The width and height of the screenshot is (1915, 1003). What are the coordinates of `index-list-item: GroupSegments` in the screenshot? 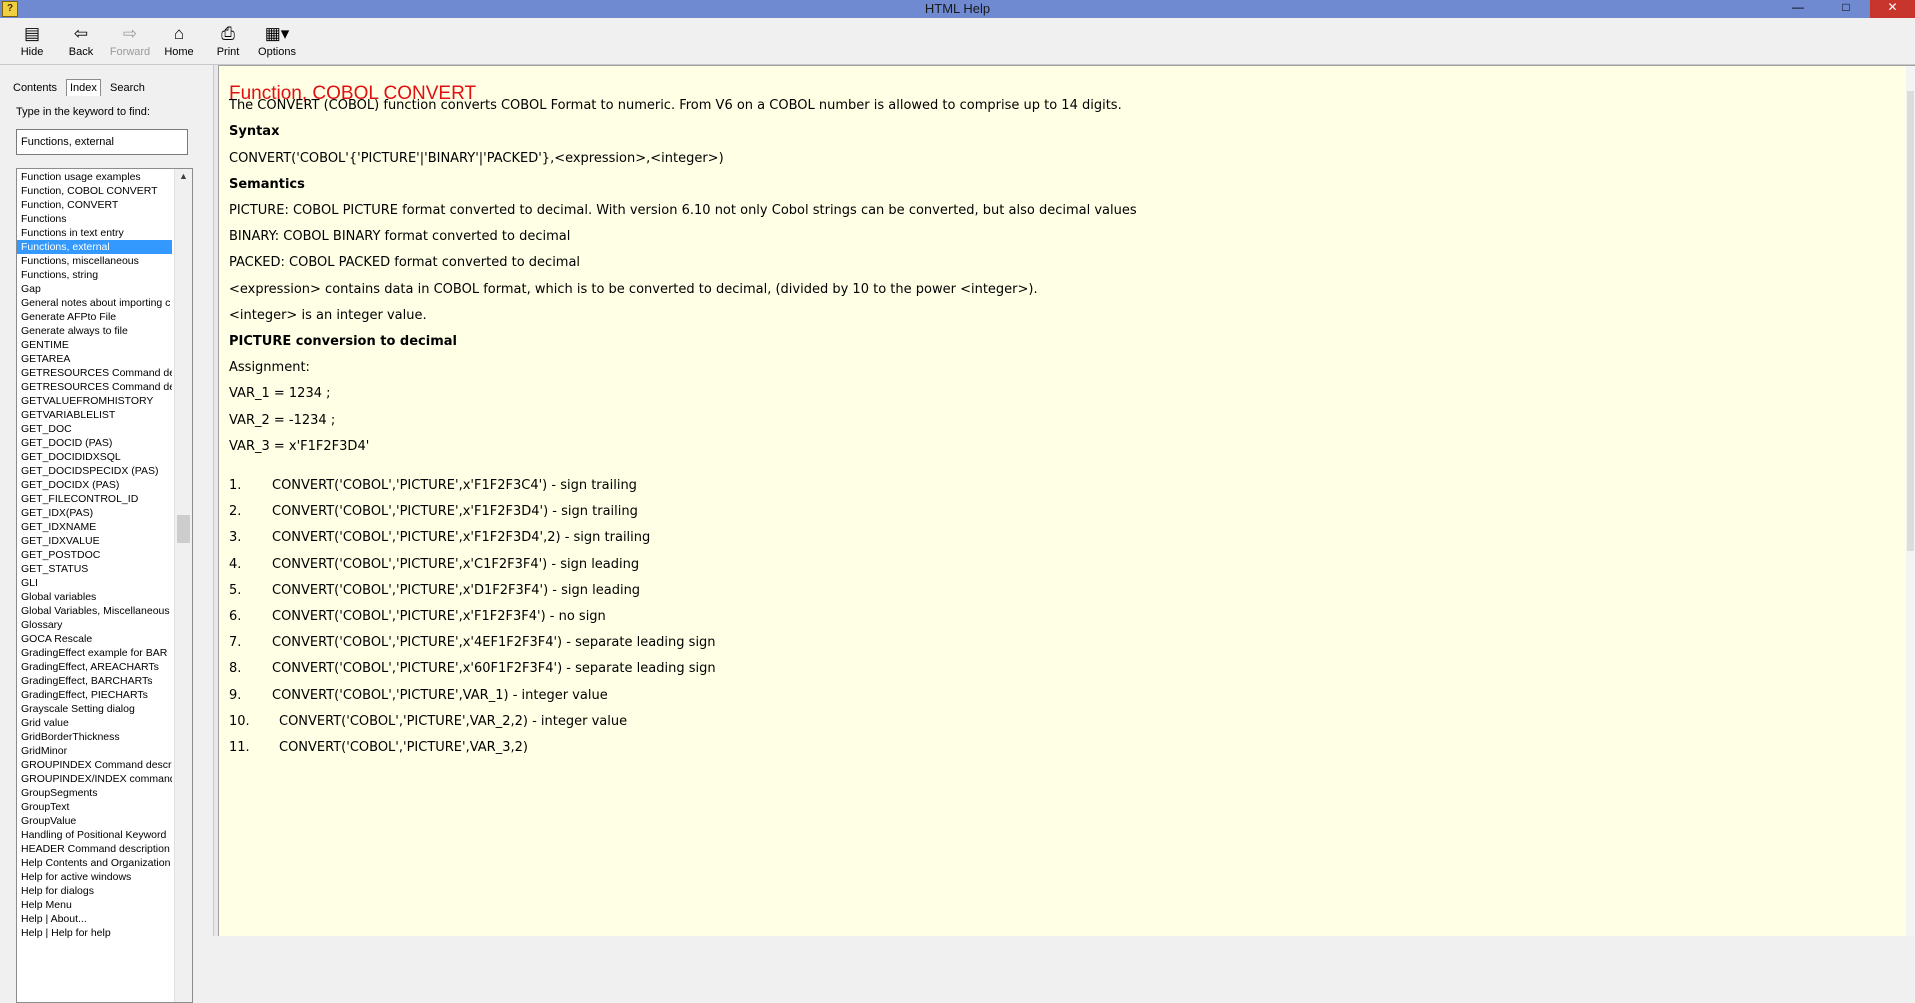 It's located at (94, 793).